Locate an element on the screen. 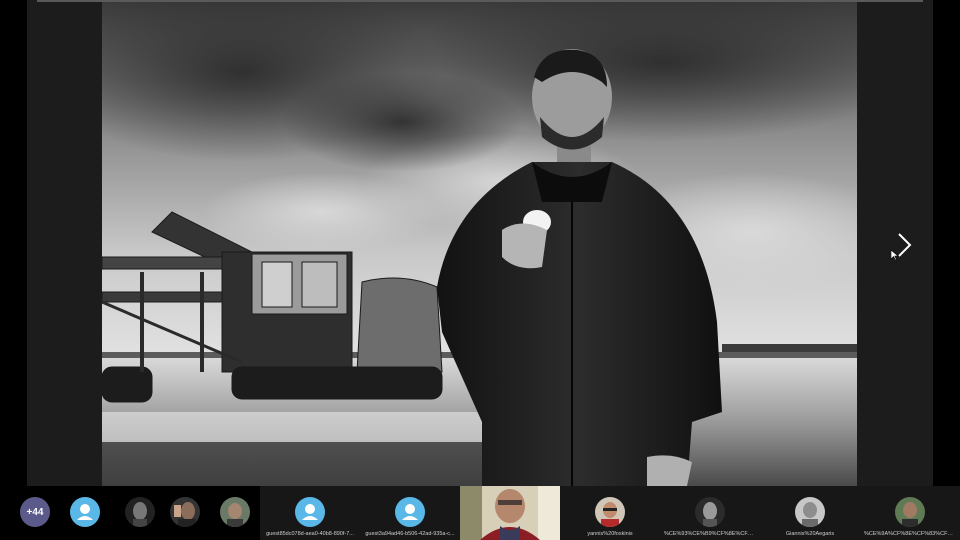 This screenshot has width=960, height=540. participant-video-tile is located at coordinates (510, 513).